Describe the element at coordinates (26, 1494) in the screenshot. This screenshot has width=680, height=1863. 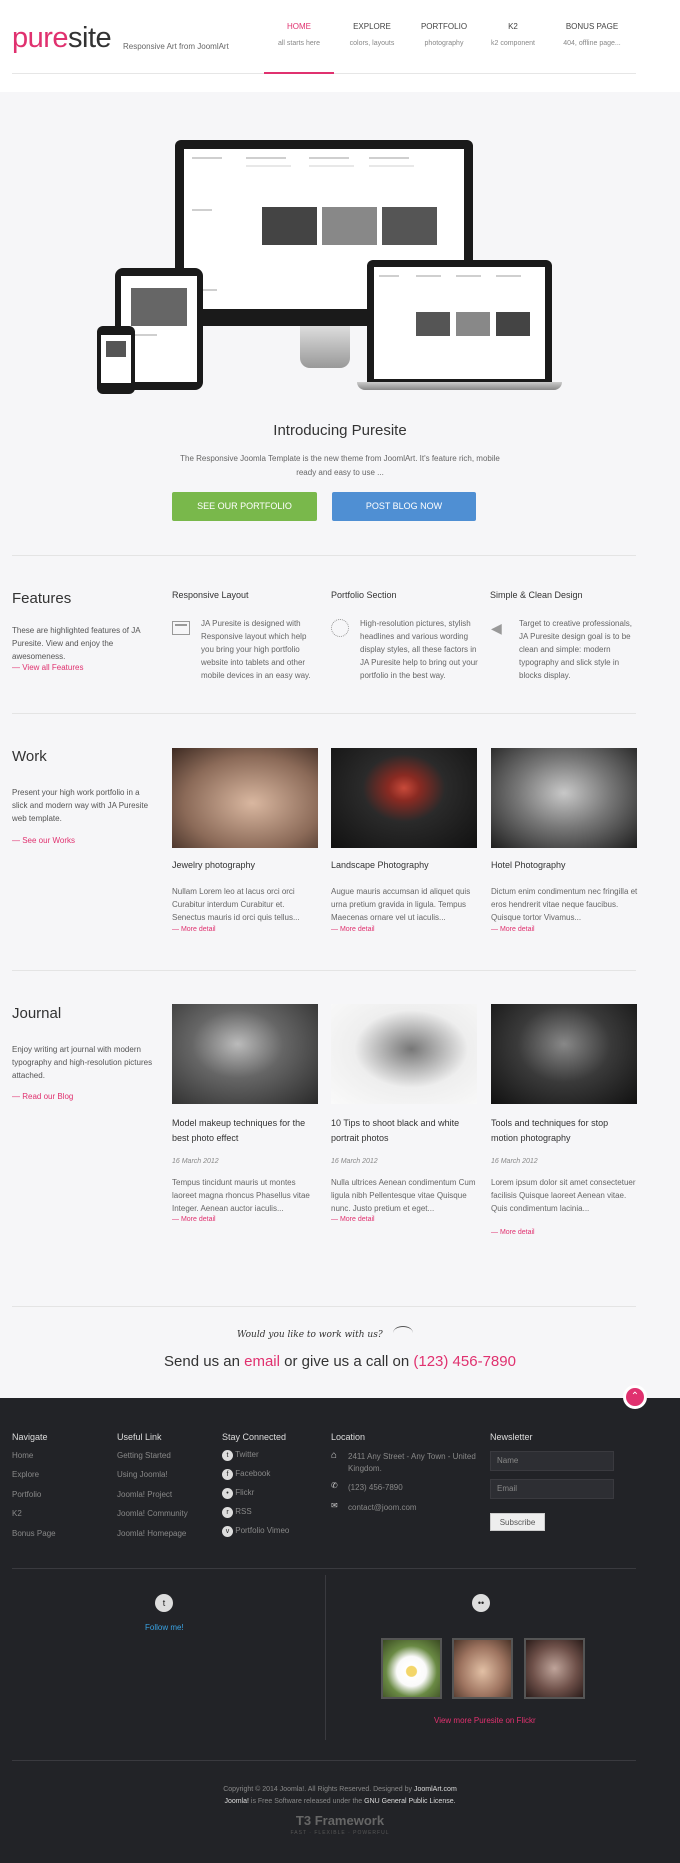
I see `footer-link: Portfolio` at that location.